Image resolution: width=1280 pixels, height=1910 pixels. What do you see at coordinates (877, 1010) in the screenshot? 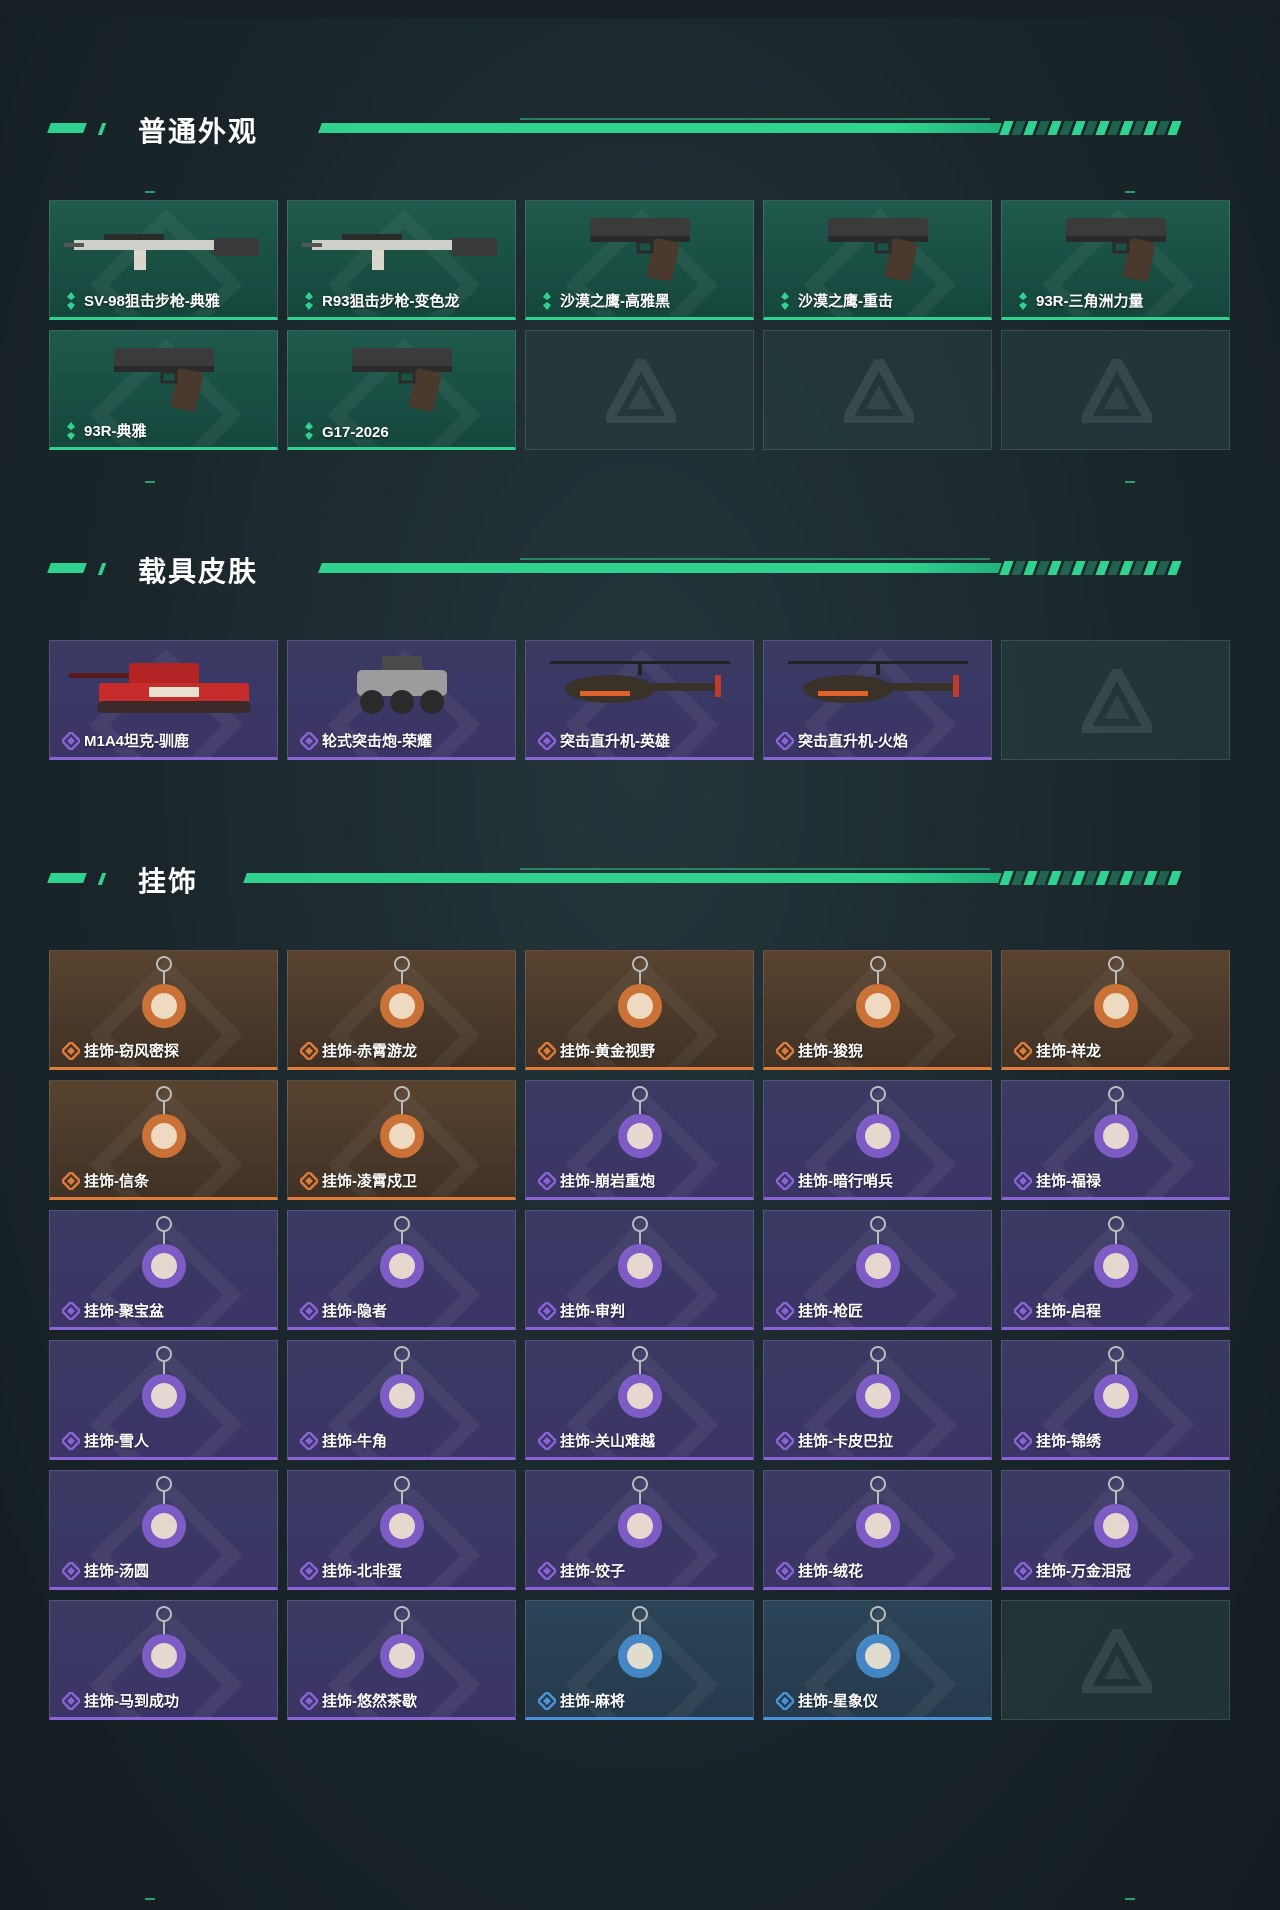
I see `item-card: 挂饰-狻猊` at bounding box center [877, 1010].